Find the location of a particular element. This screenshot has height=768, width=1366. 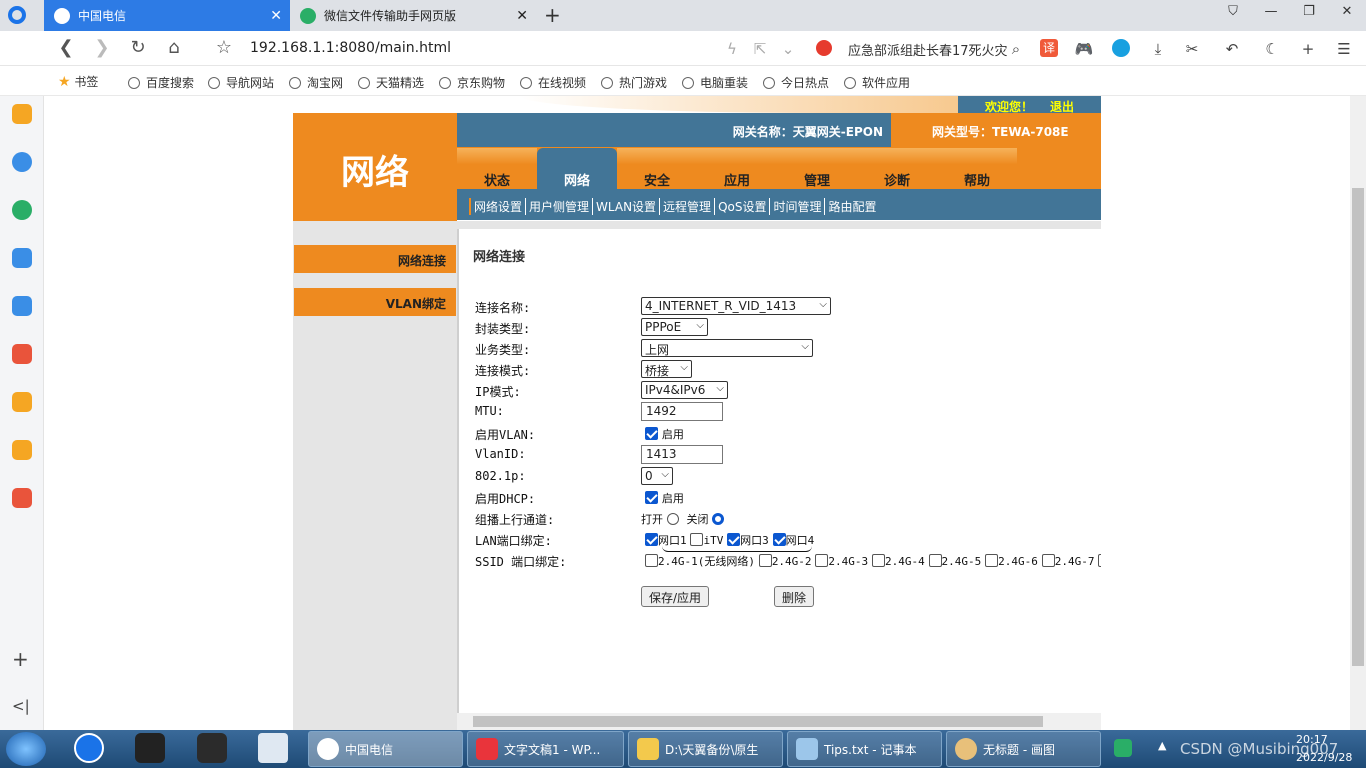

lan-itv-checkbox is located at coordinates (697, 539).